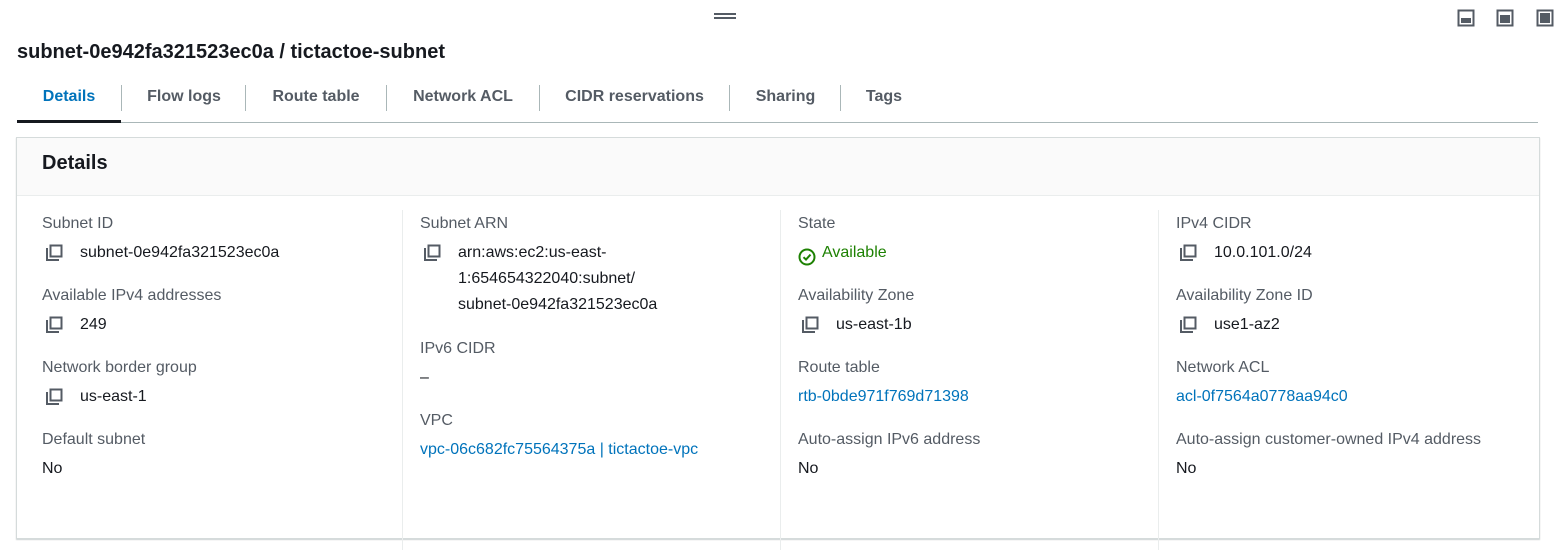 Image resolution: width=1559 pixels, height=550 pixels. Describe the element at coordinates (968, 456) in the screenshot. I see `field-auto-assign-ipv6: Auto-assign IPv6 address No` at that location.